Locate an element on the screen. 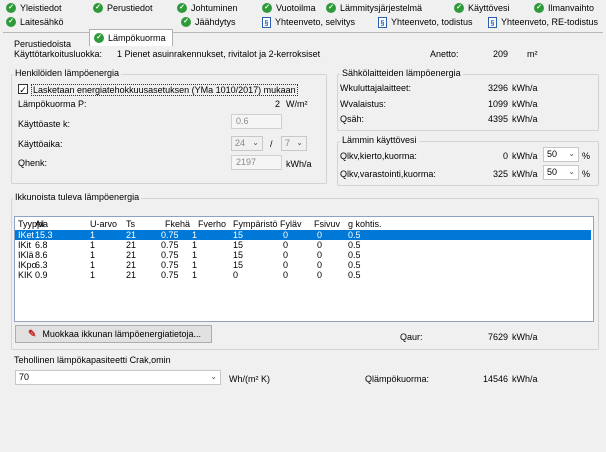  cell: IKit is located at coordinates (25, 245).